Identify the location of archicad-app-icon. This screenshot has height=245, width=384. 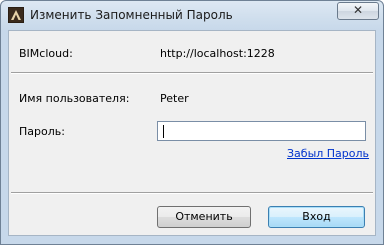
(16, 15).